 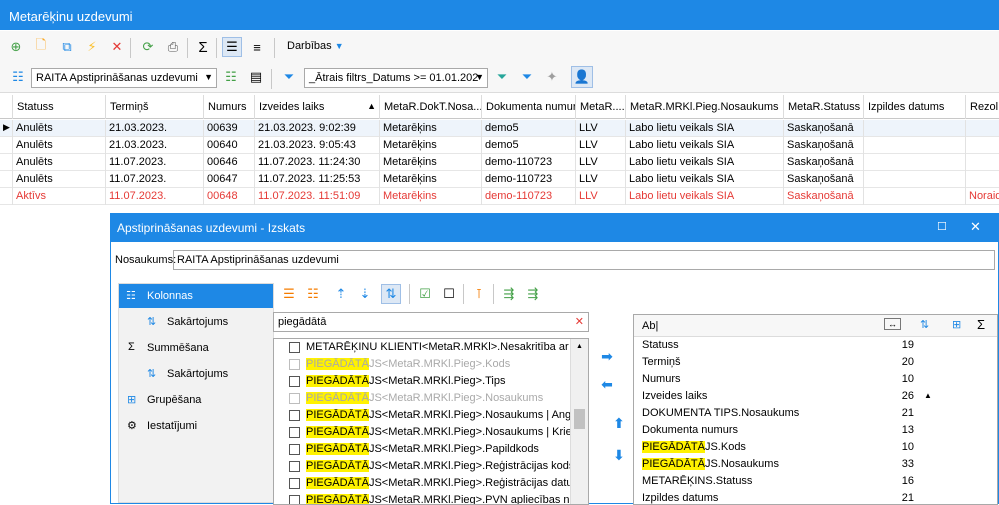 I want to click on sort-asc-icon: ⇡, so click(x=341, y=294).